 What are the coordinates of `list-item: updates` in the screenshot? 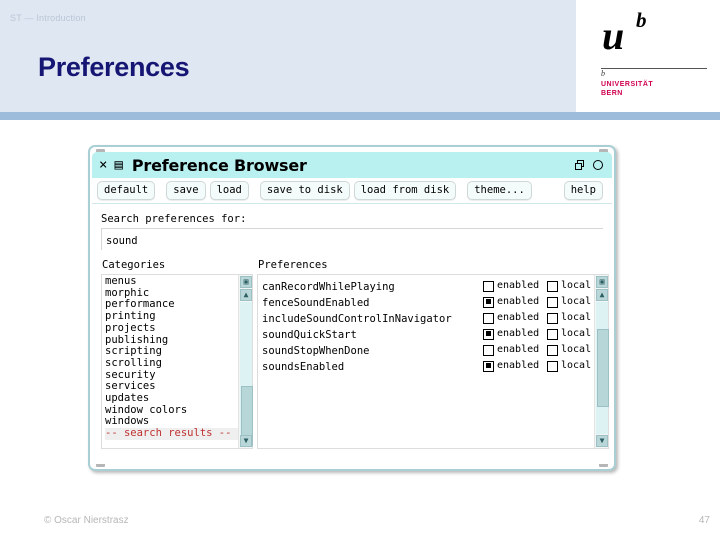 It's located at (171, 398).